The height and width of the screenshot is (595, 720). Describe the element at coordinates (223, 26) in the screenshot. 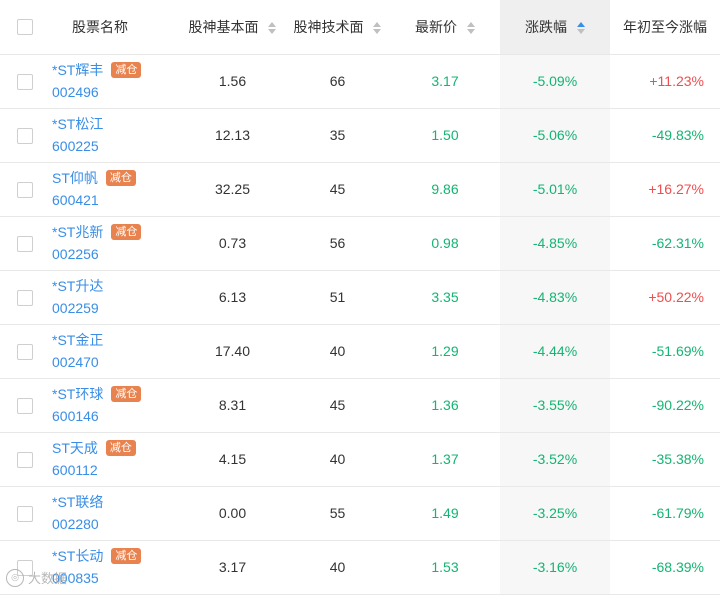

I see `header-fundamental-label: 股神基本面` at that location.